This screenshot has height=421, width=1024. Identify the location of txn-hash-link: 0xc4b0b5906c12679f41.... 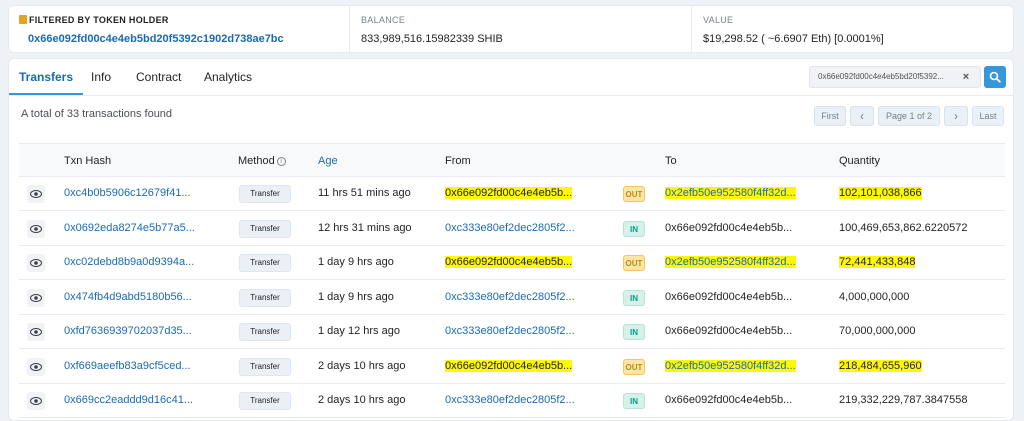
(127, 193).